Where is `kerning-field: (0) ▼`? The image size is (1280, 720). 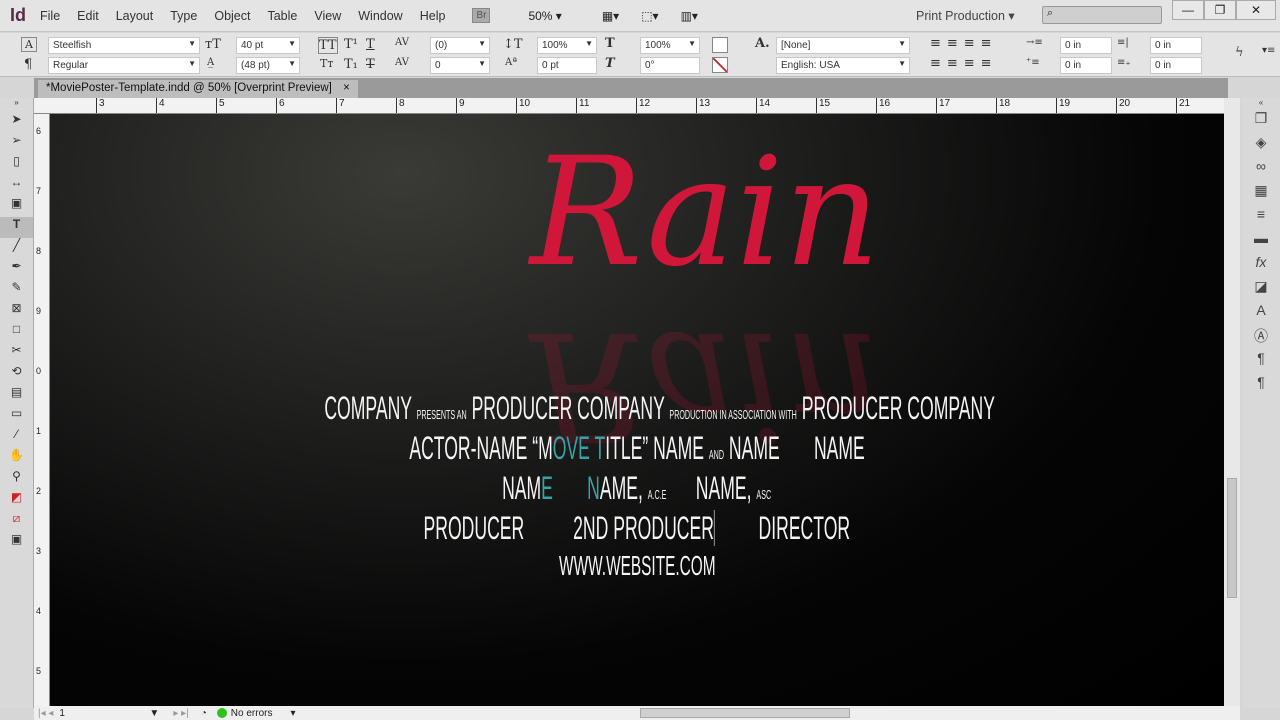 kerning-field: (0) ▼ is located at coordinates (460, 45).